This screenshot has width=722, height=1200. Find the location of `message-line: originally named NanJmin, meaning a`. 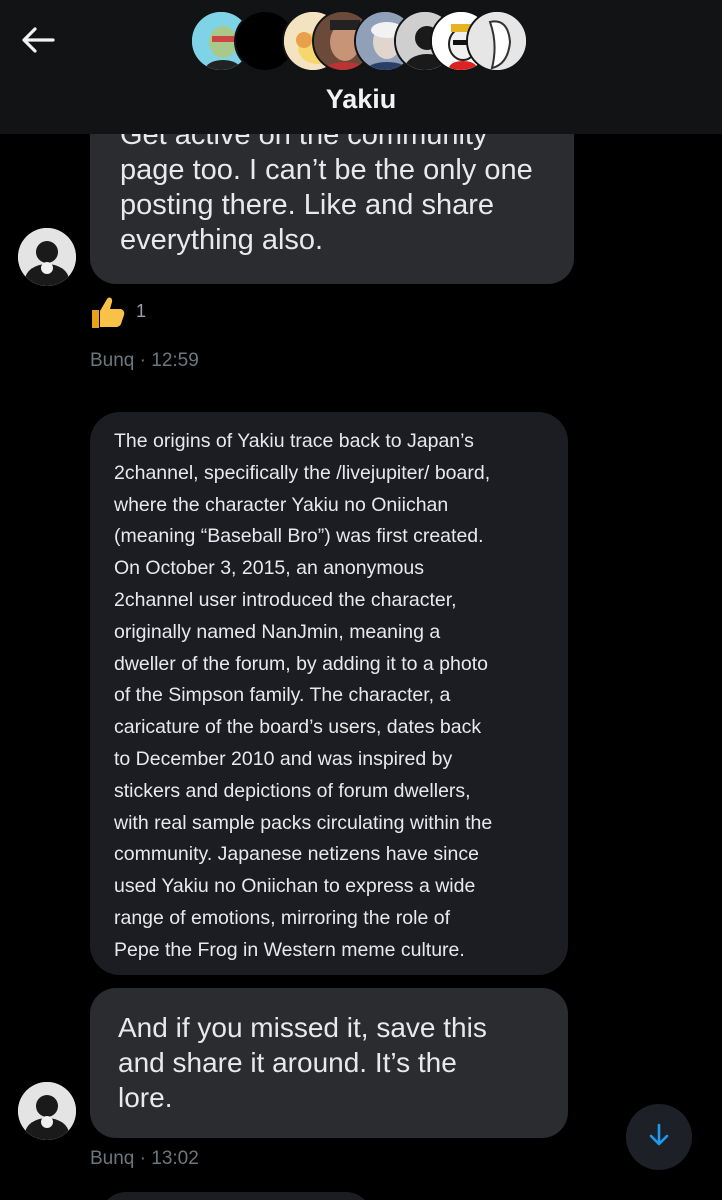

message-line: originally named NanJmin, meaning a is located at coordinates (277, 631).